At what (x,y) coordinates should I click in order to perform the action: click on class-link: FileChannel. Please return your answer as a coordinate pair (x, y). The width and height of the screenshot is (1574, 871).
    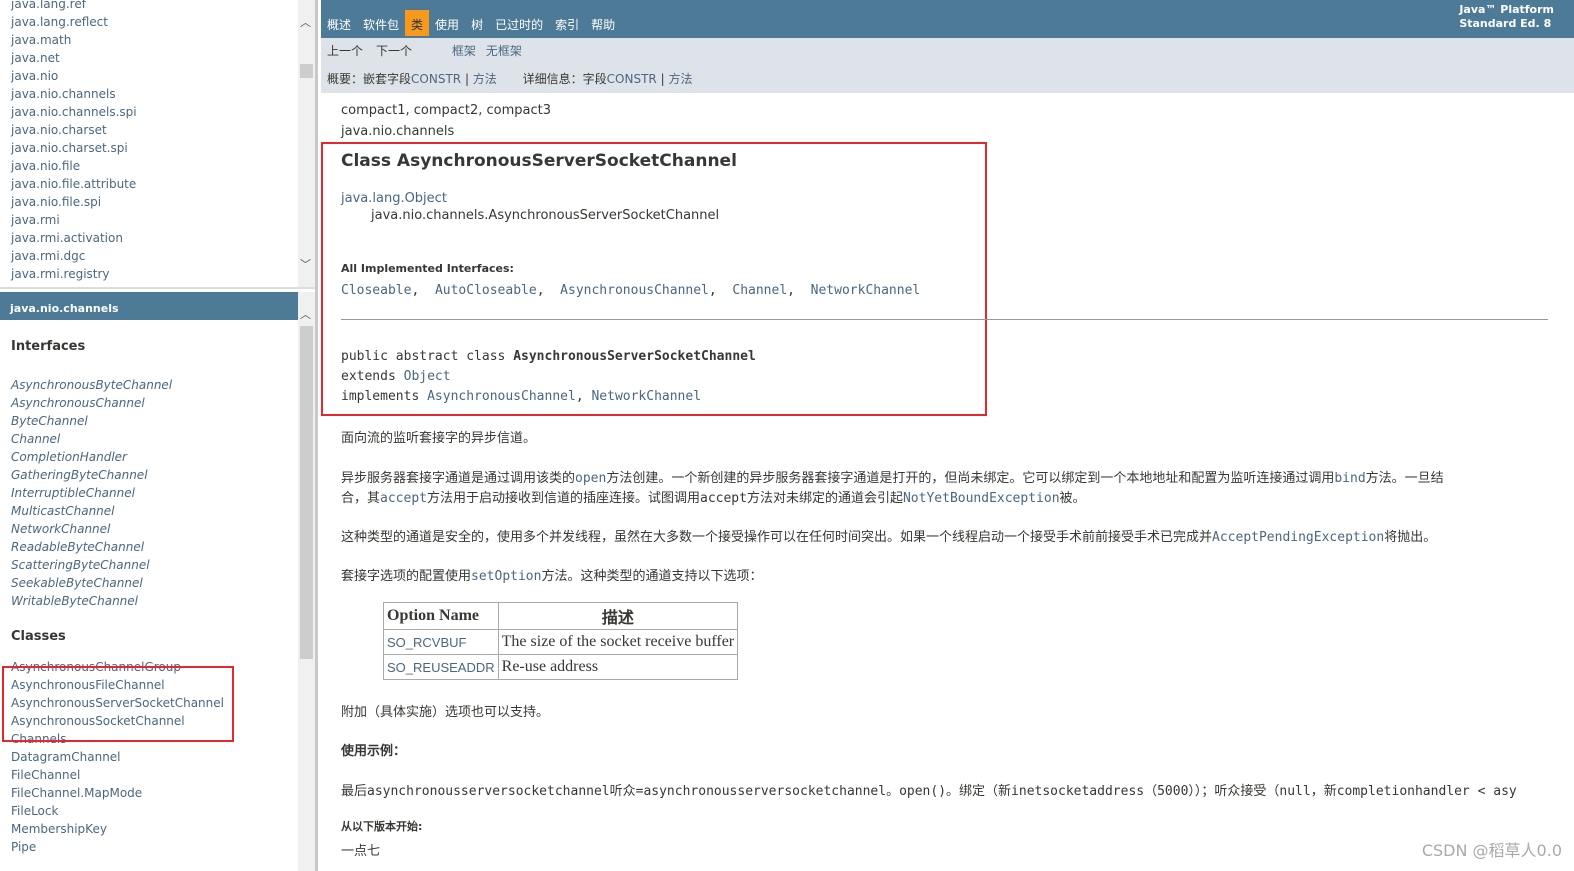
    Looking at the image, I should click on (163, 775).